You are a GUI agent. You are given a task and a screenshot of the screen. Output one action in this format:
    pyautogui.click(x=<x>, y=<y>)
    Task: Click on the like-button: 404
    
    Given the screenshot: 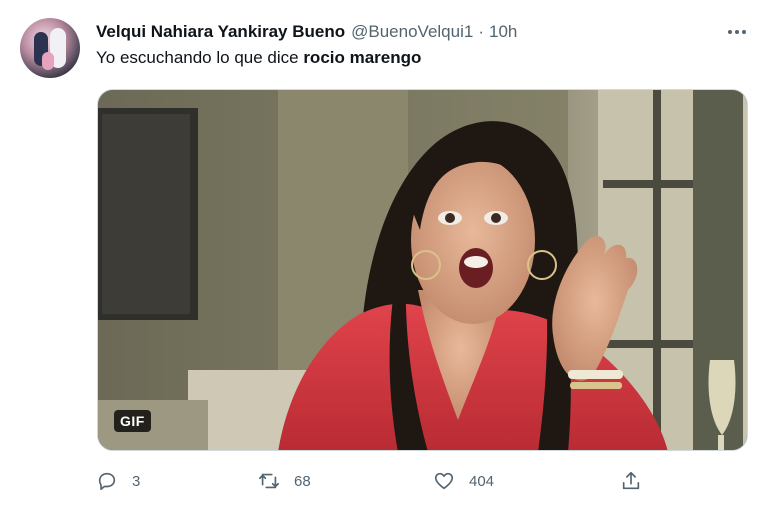 What is the action you would take?
    pyautogui.click(x=463, y=481)
    